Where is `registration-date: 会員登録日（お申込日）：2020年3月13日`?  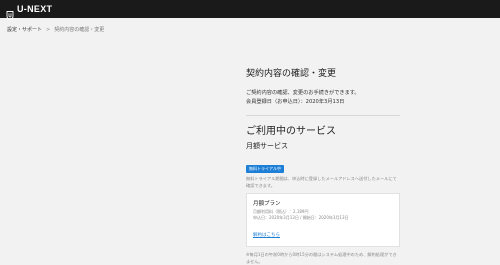 registration-date: 会員登録日（お申込日）：2020年3月13日 is located at coordinates (295, 102).